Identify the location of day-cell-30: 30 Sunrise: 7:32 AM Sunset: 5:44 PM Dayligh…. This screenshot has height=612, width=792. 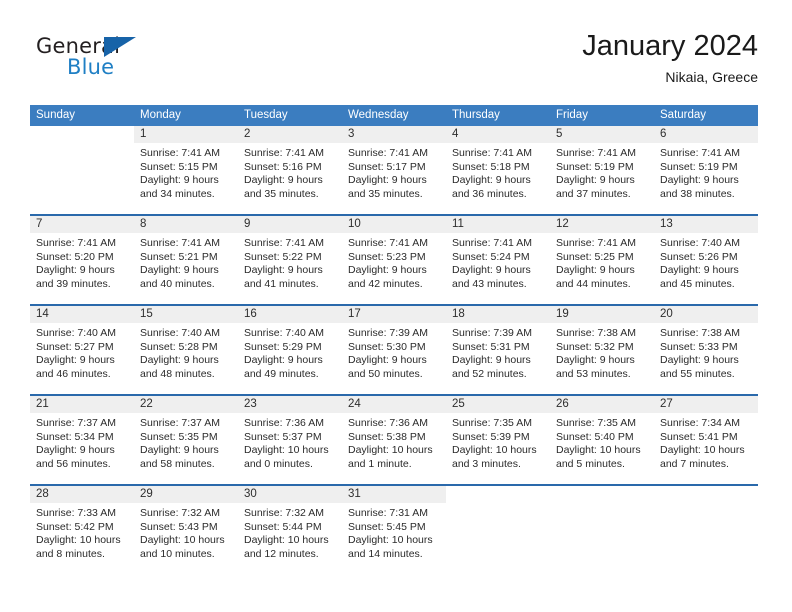
(290, 531).